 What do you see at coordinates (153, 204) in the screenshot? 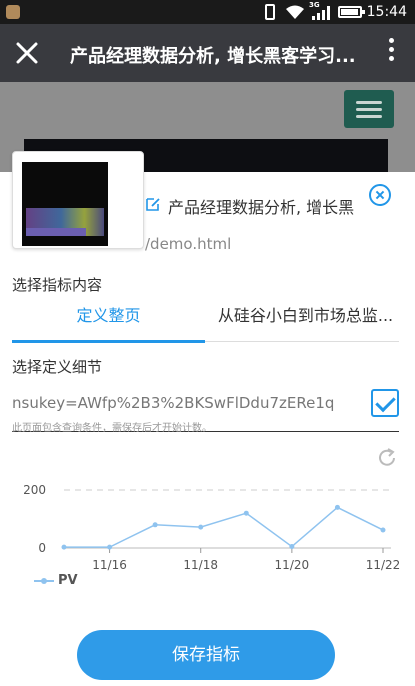
I see `edit-icon` at bounding box center [153, 204].